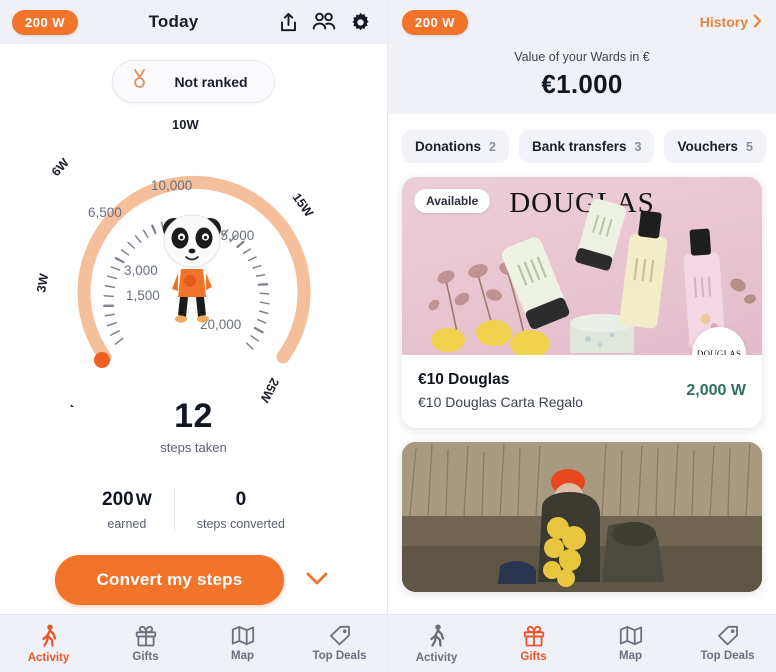  Describe the element at coordinates (638, 146) in the screenshot. I see `tab-bank-transfers-count: 3` at that location.